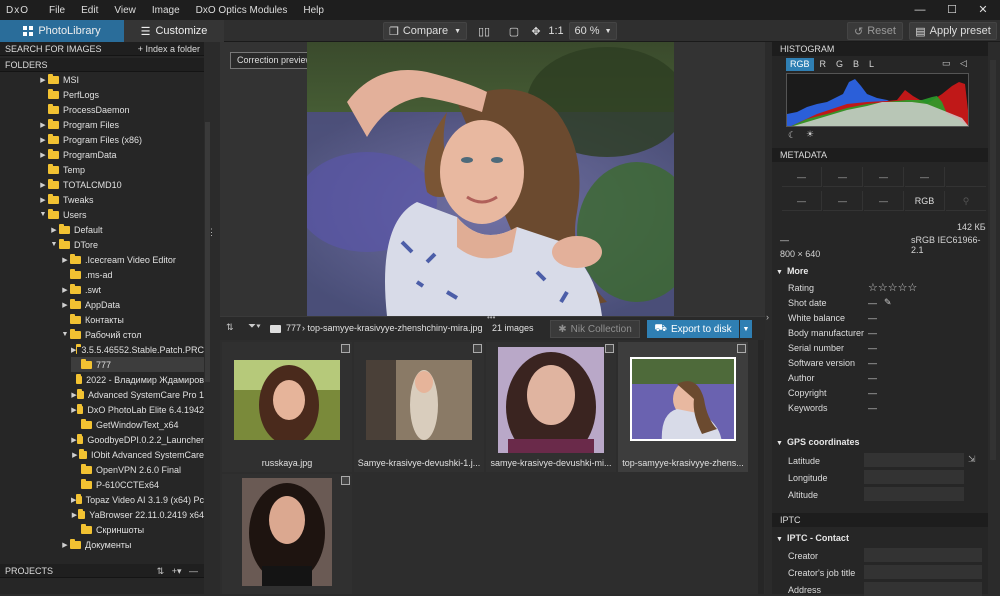 The width and height of the screenshot is (1000, 596). Describe the element at coordinates (121, 79) in the screenshot. I see `folder-tree-item: ▶ MSI` at that location.